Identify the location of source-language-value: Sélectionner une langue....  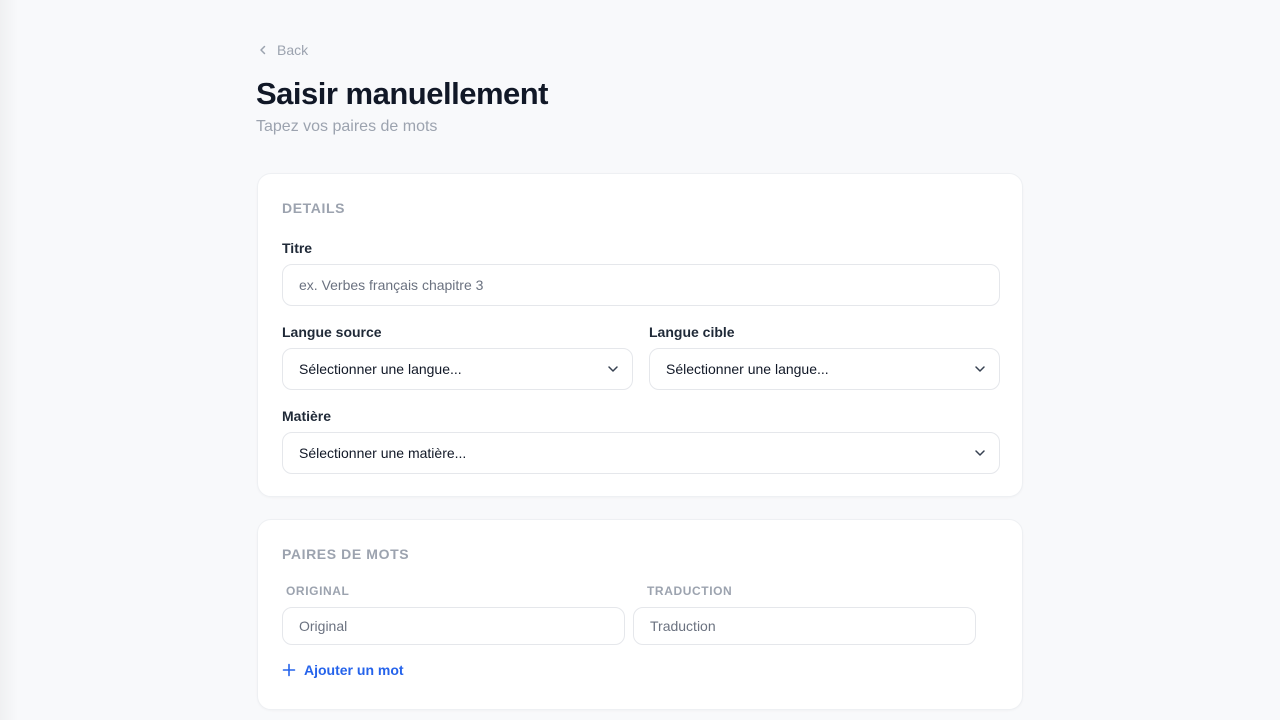
(380, 369).